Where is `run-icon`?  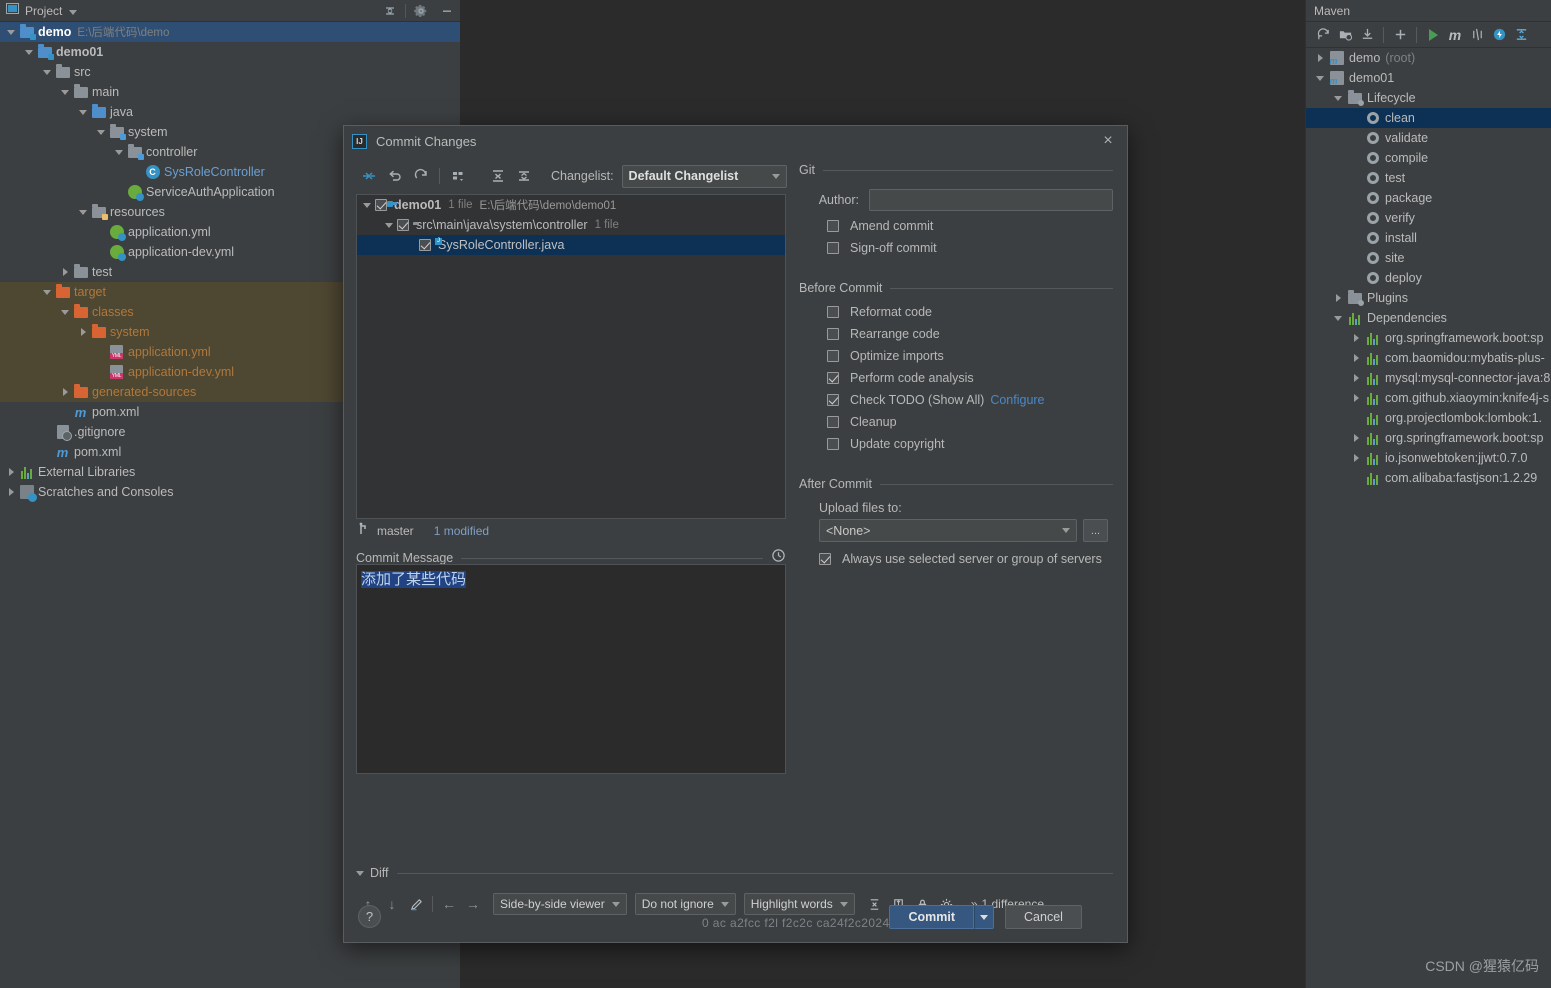
run-icon is located at coordinates (1433, 35).